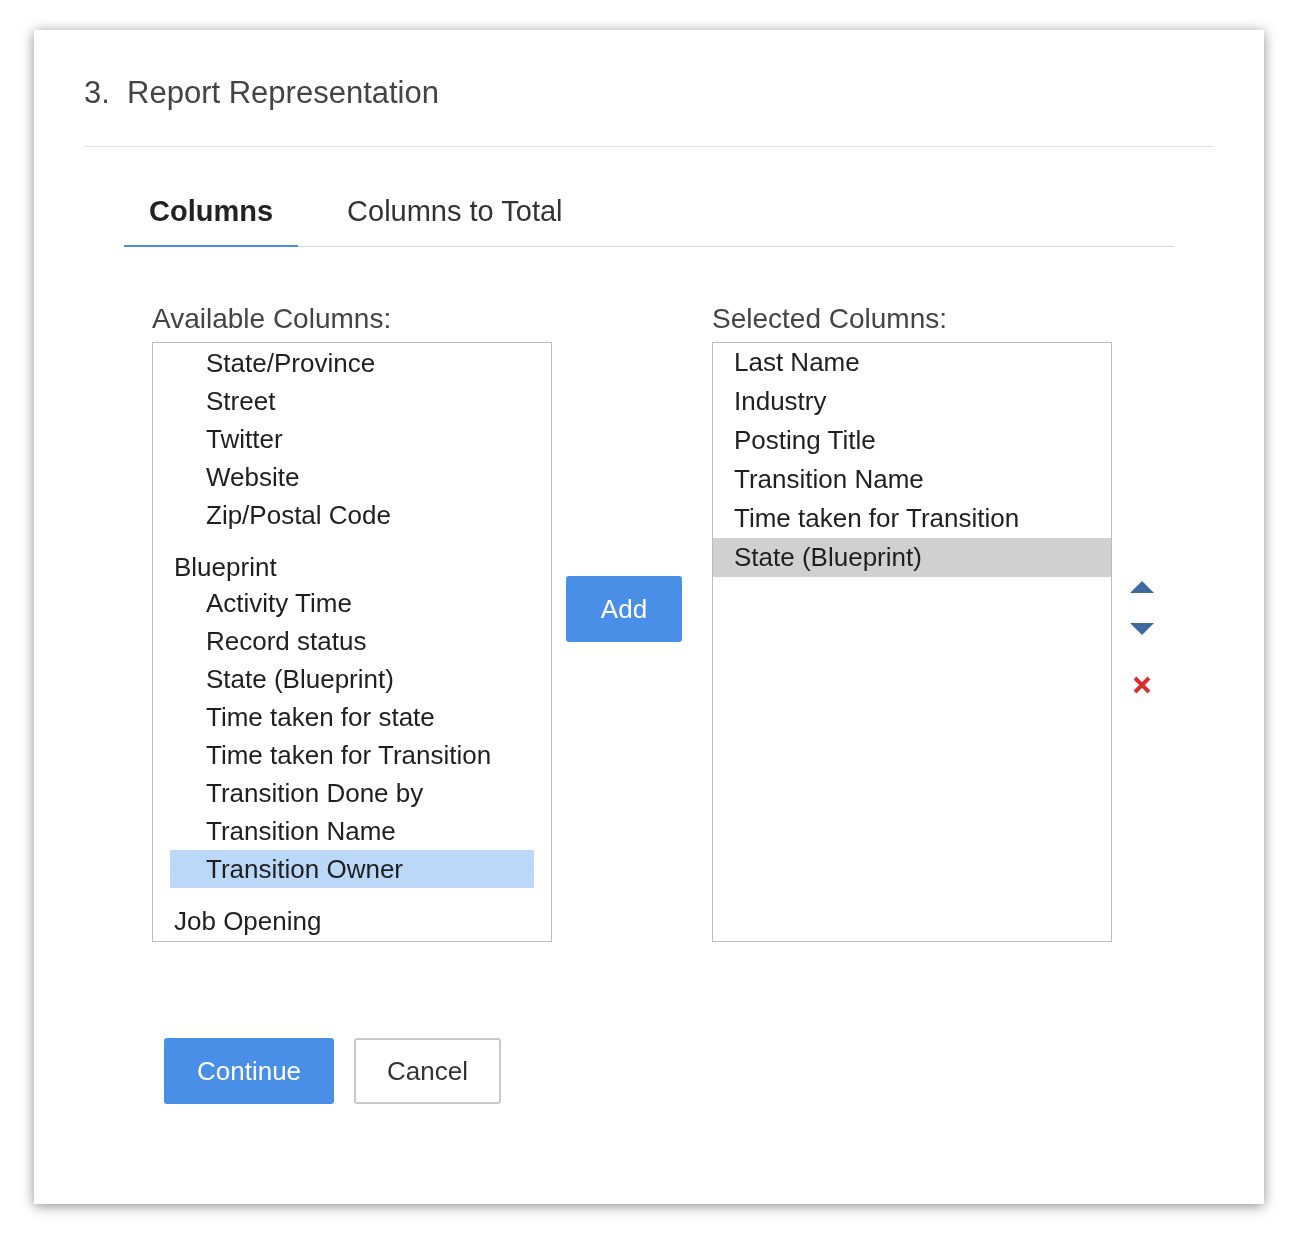 The image size is (1298, 1242). What do you see at coordinates (248, 921) in the screenshot?
I see `group-header: Job Opening` at bounding box center [248, 921].